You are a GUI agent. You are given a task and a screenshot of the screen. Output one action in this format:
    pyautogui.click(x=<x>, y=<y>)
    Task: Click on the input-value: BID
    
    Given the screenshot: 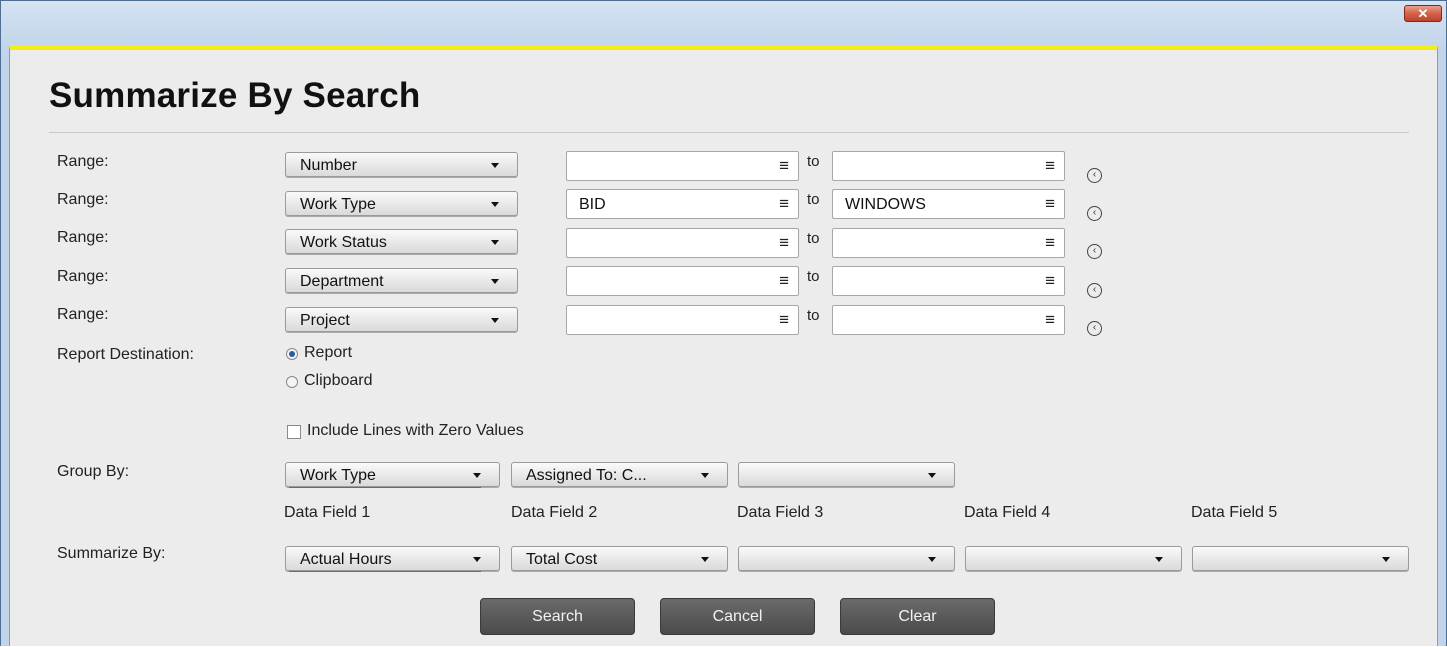 What is the action you would take?
    pyautogui.click(x=592, y=204)
    